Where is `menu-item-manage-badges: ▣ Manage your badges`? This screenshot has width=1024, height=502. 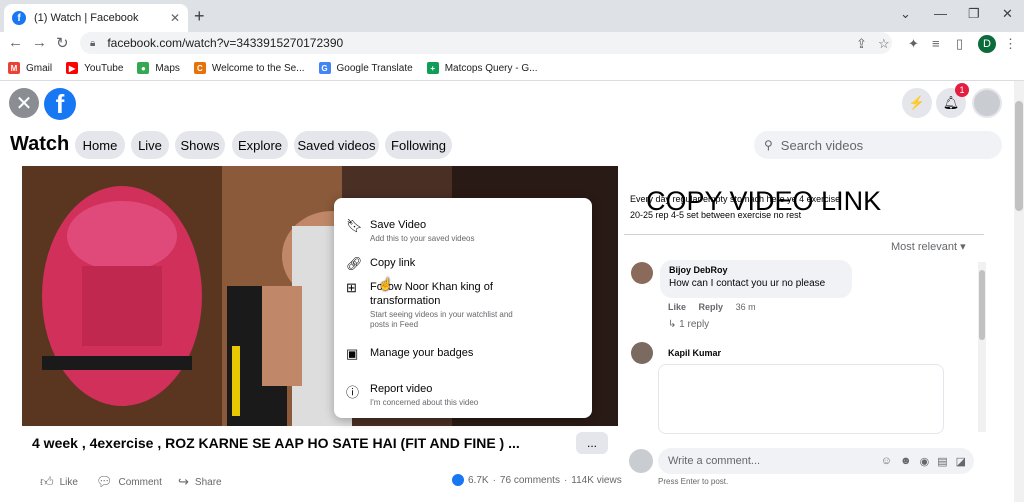
menu-item-manage-badges: ▣ Manage your badges is located at coordinates (463, 356).